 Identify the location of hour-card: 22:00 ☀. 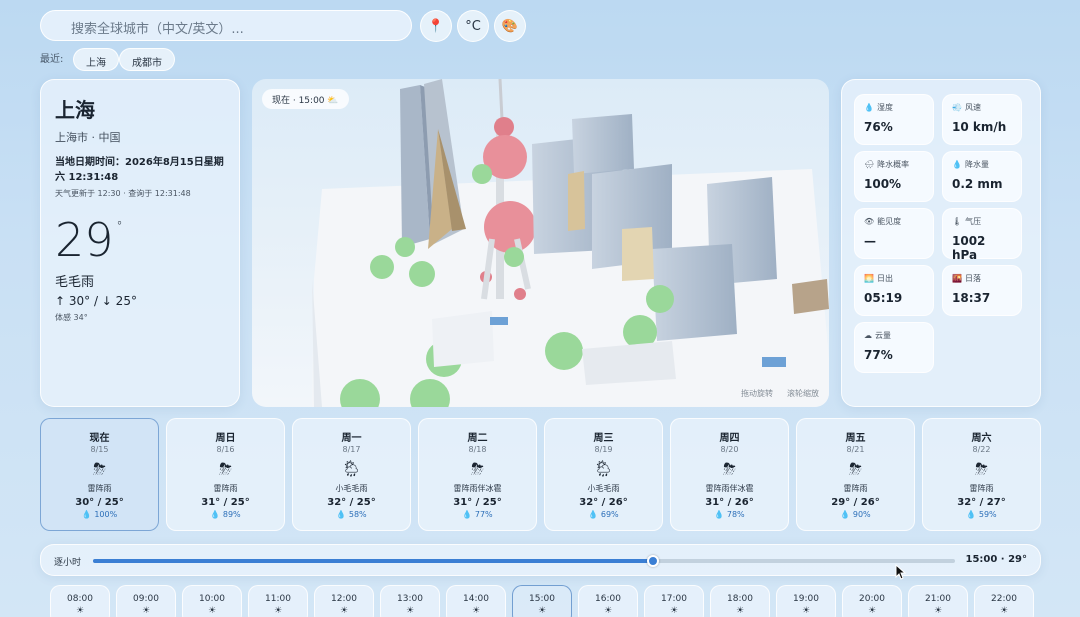
(1004, 601).